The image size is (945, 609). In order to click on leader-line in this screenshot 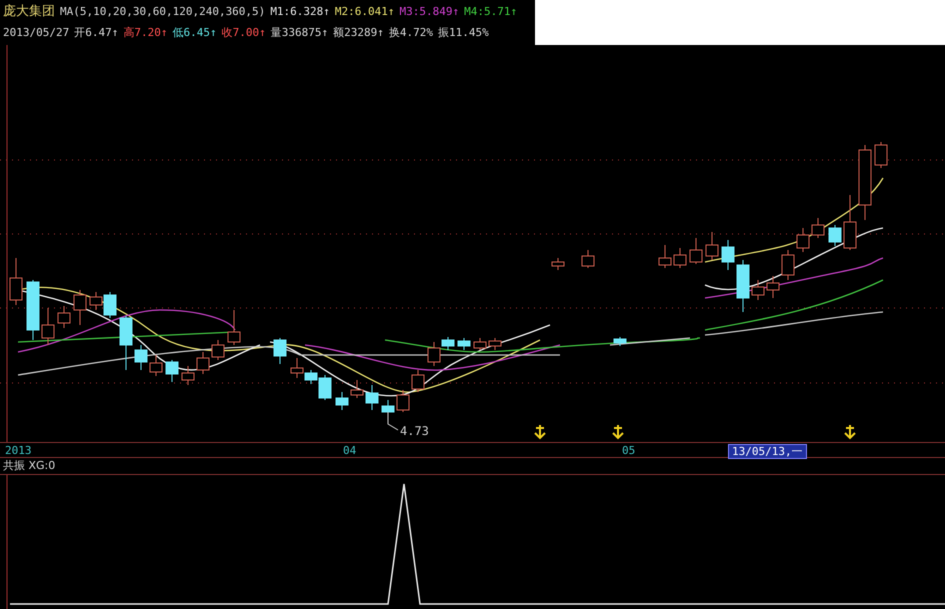, I will do `click(393, 421)`.